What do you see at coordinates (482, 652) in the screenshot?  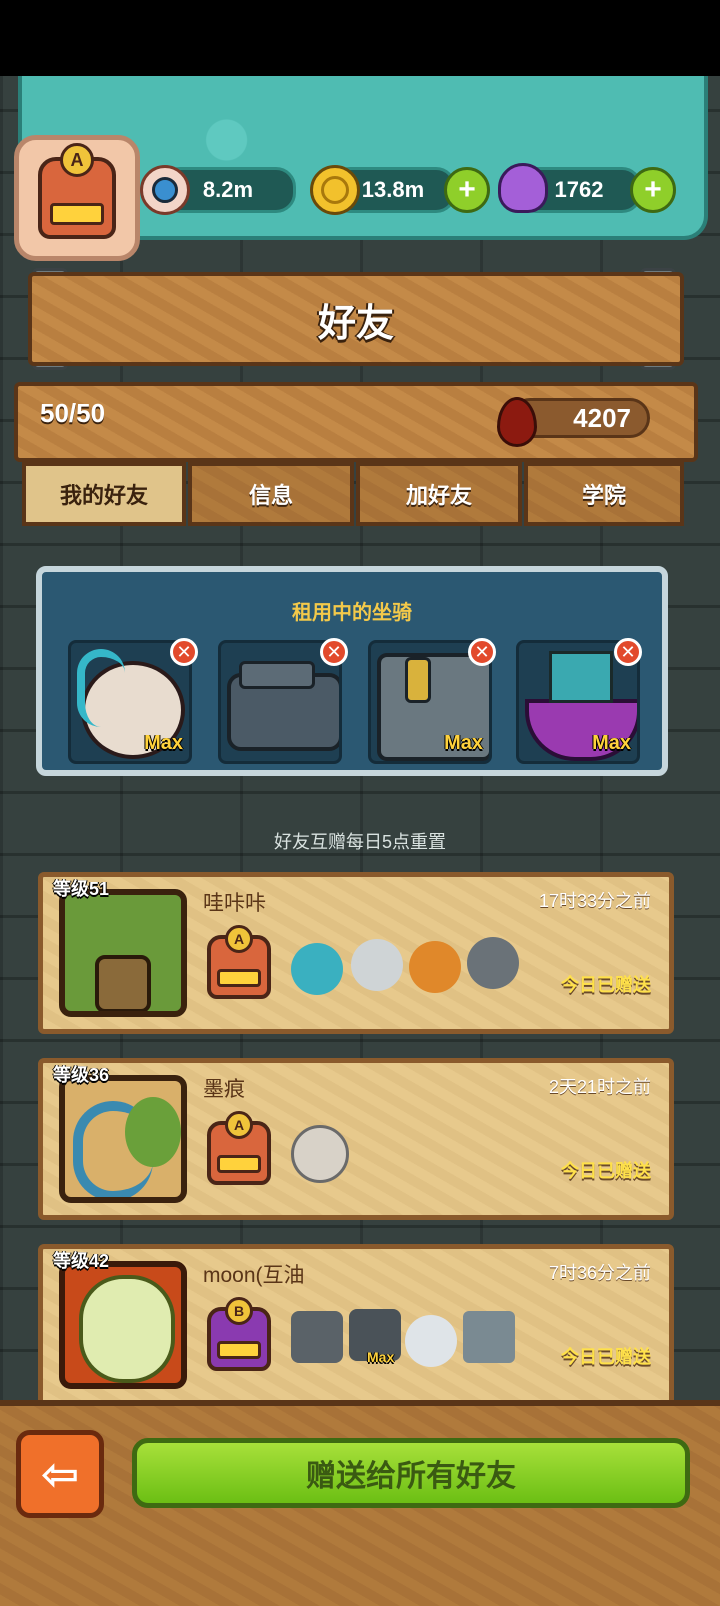 I see `remove-mount-3-close-icon: ✕` at bounding box center [482, 652].